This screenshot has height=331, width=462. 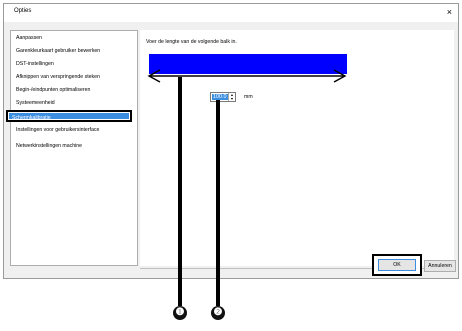 I want to click on callout-1: ❶, so click(x=180, y=313).